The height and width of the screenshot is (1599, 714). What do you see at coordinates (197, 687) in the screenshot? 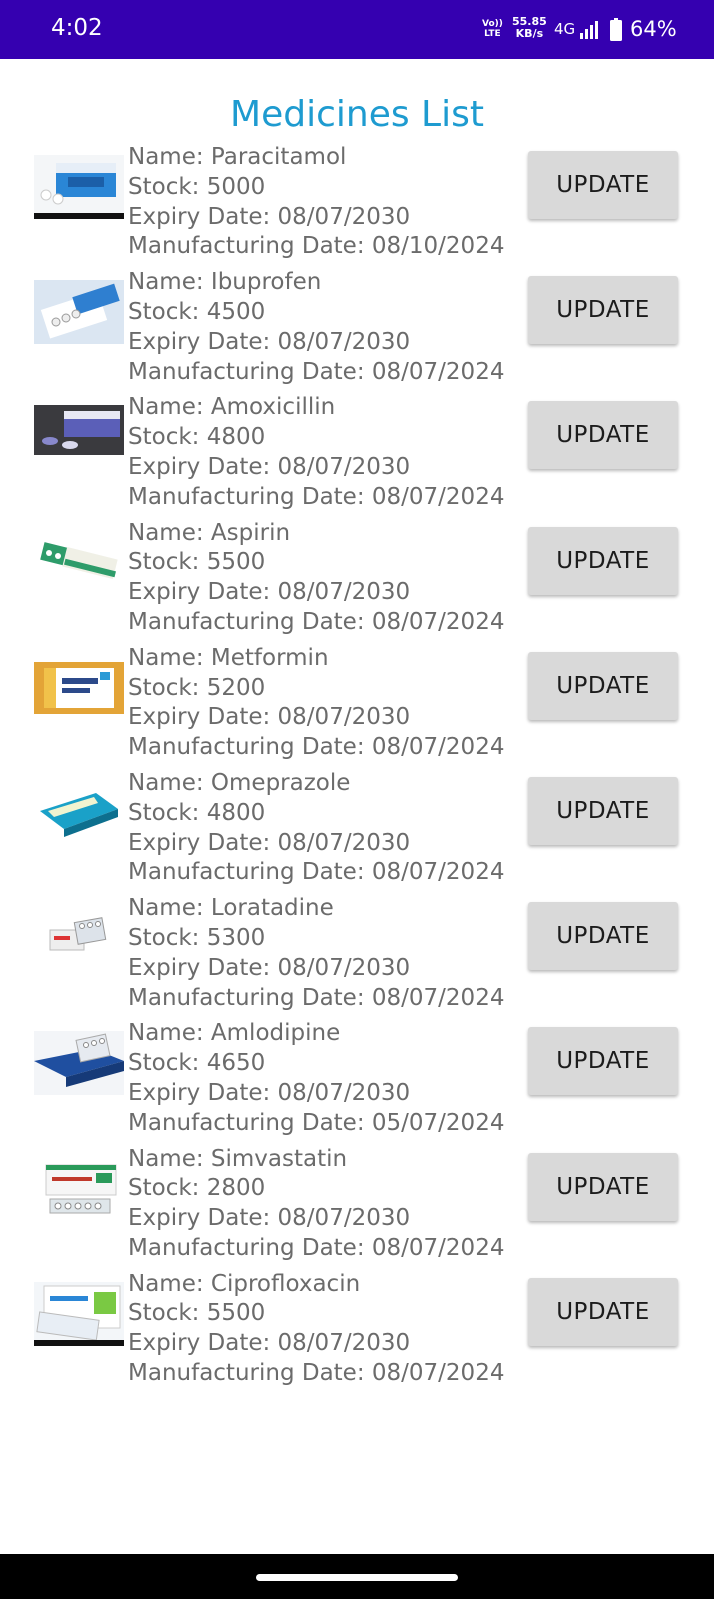
I see `medicine-stock: Stock: 5200` at bounding box center [197, 687].